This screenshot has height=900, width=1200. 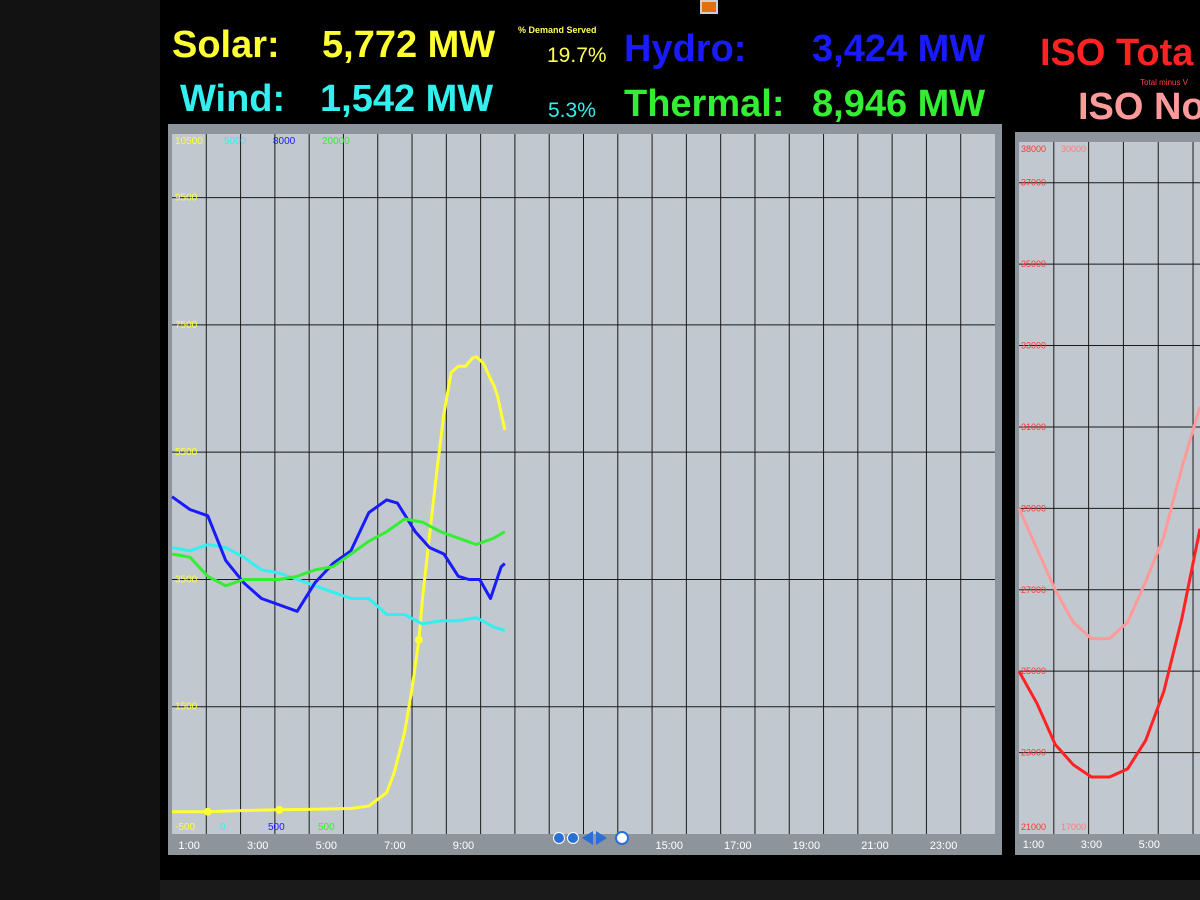 I want to click on secondary-axis-bottom-label: 17000, so click(x=1073, y=827).